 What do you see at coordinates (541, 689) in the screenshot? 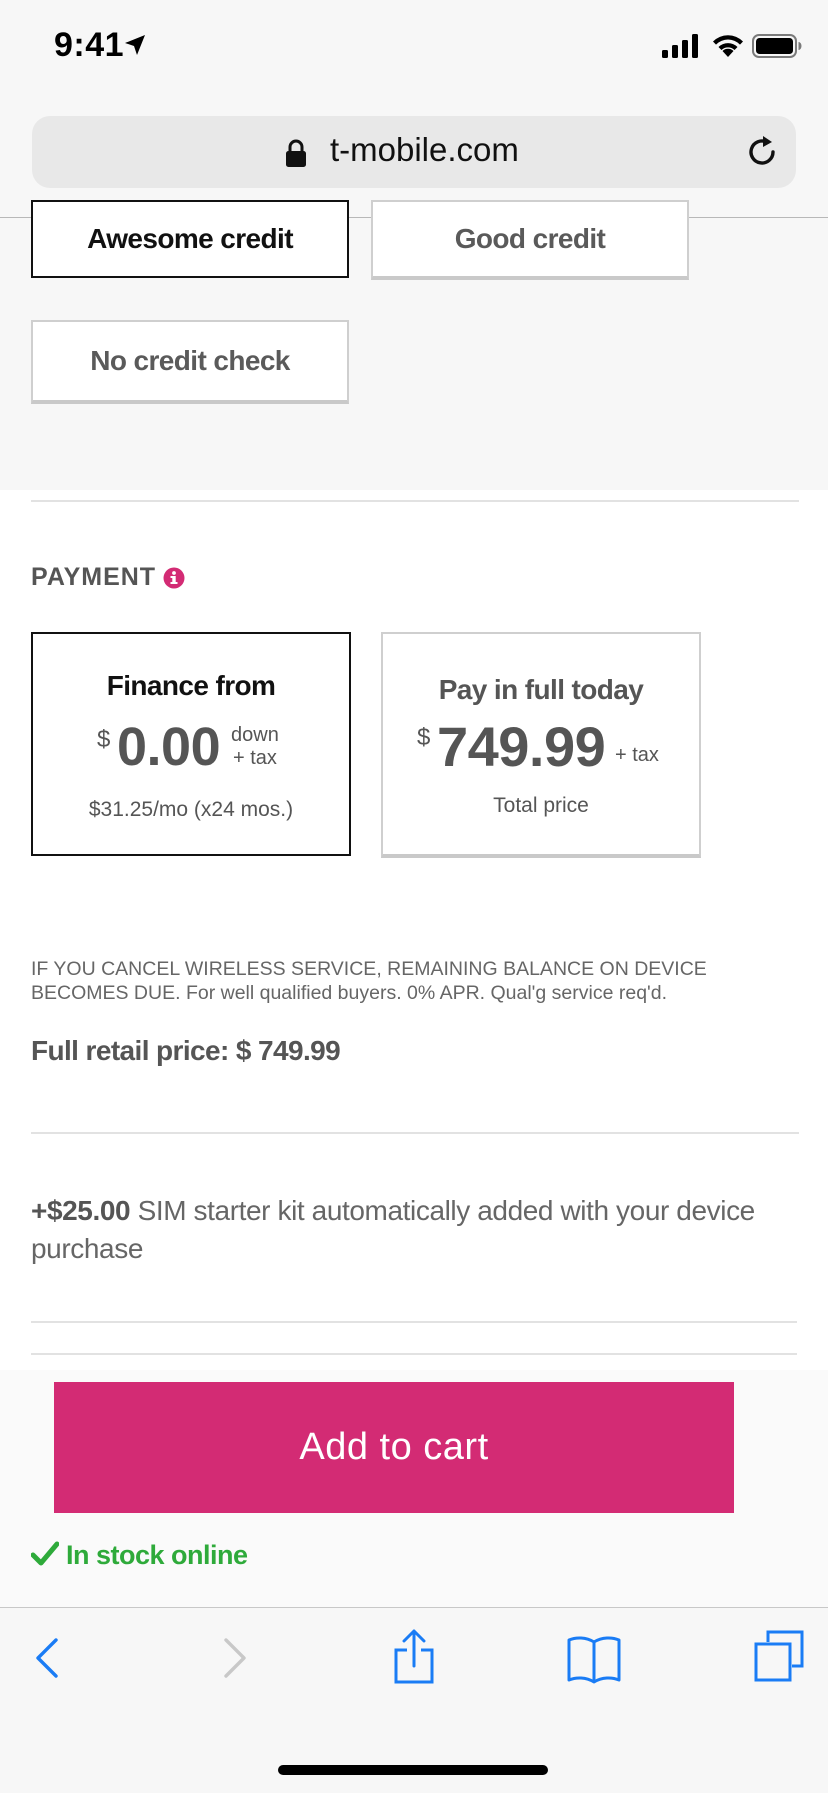
I see `pay-full-title: Pay in full today` at bounding box center [541, 689].